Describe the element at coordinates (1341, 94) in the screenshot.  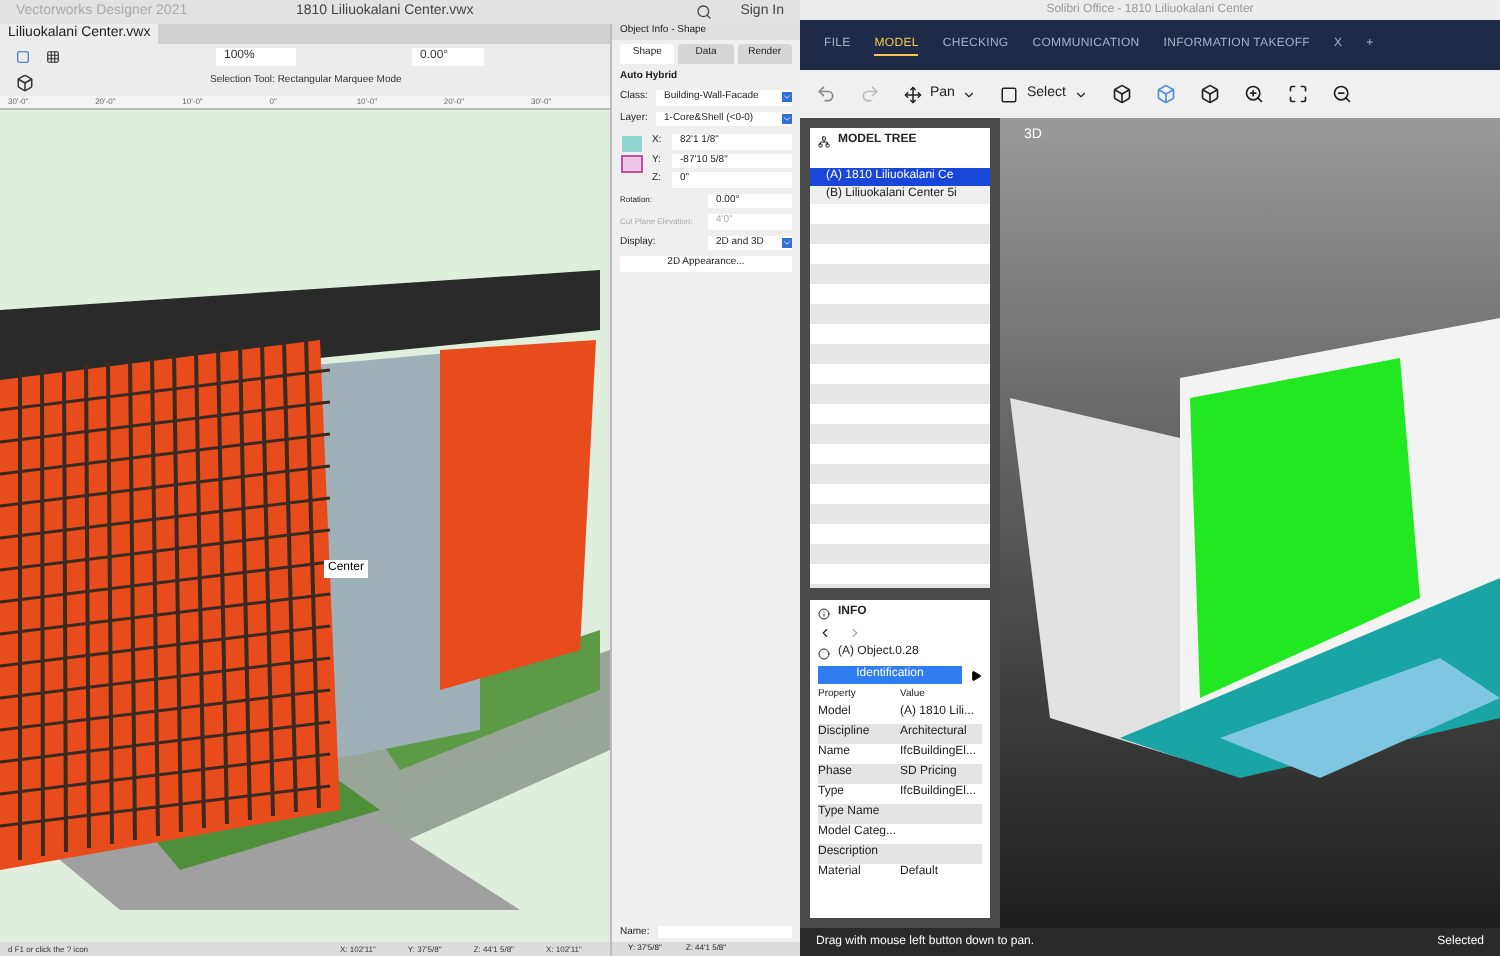
I see `zoom-out-icon` at that location.